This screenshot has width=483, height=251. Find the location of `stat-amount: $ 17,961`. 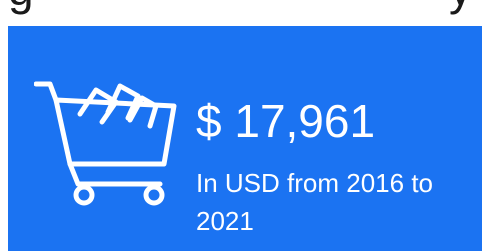

stat-amount: $ 17,961 is located at coordinates (286, 121).